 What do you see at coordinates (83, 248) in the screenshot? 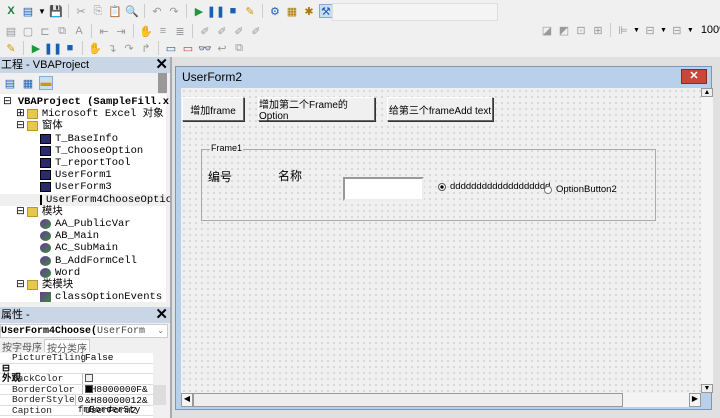
I see `tree-item: AC_SubMain` at bounding box center [83, 248].